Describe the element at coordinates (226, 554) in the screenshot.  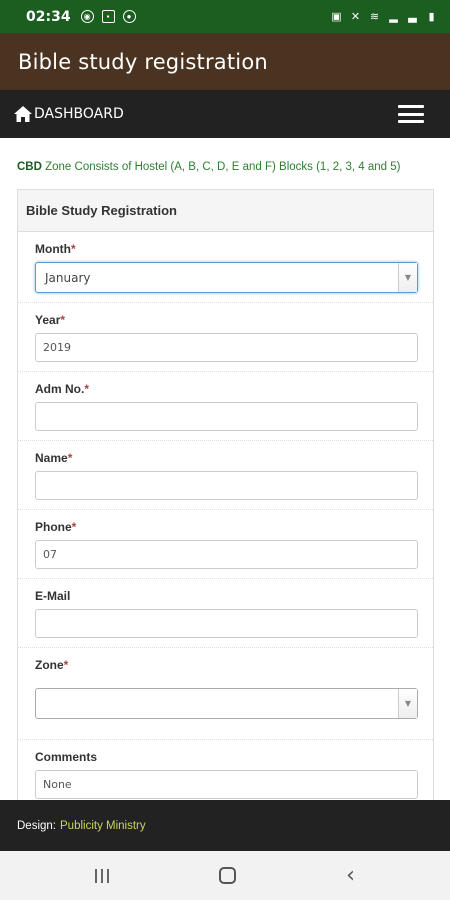
I see `phone-input: 07` at that location.